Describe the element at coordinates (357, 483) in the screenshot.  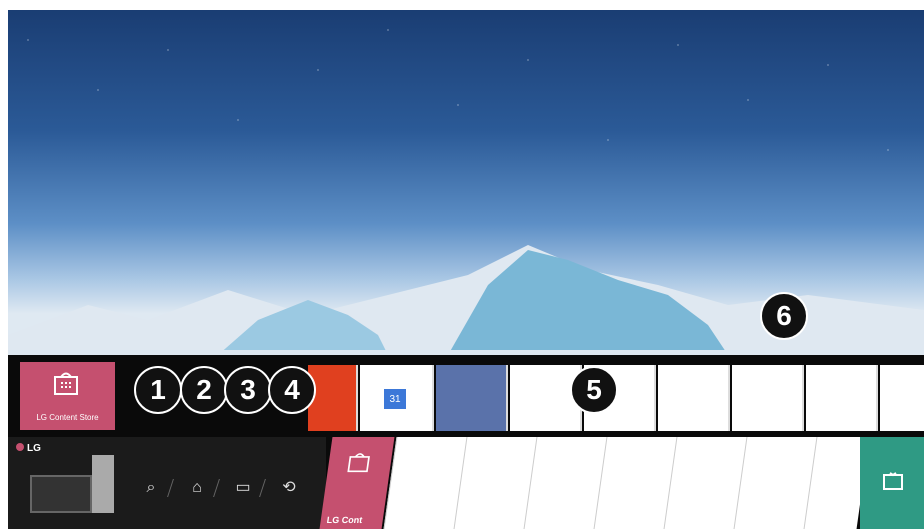
I see `lg-content-store-card: LG Cont` at that location.